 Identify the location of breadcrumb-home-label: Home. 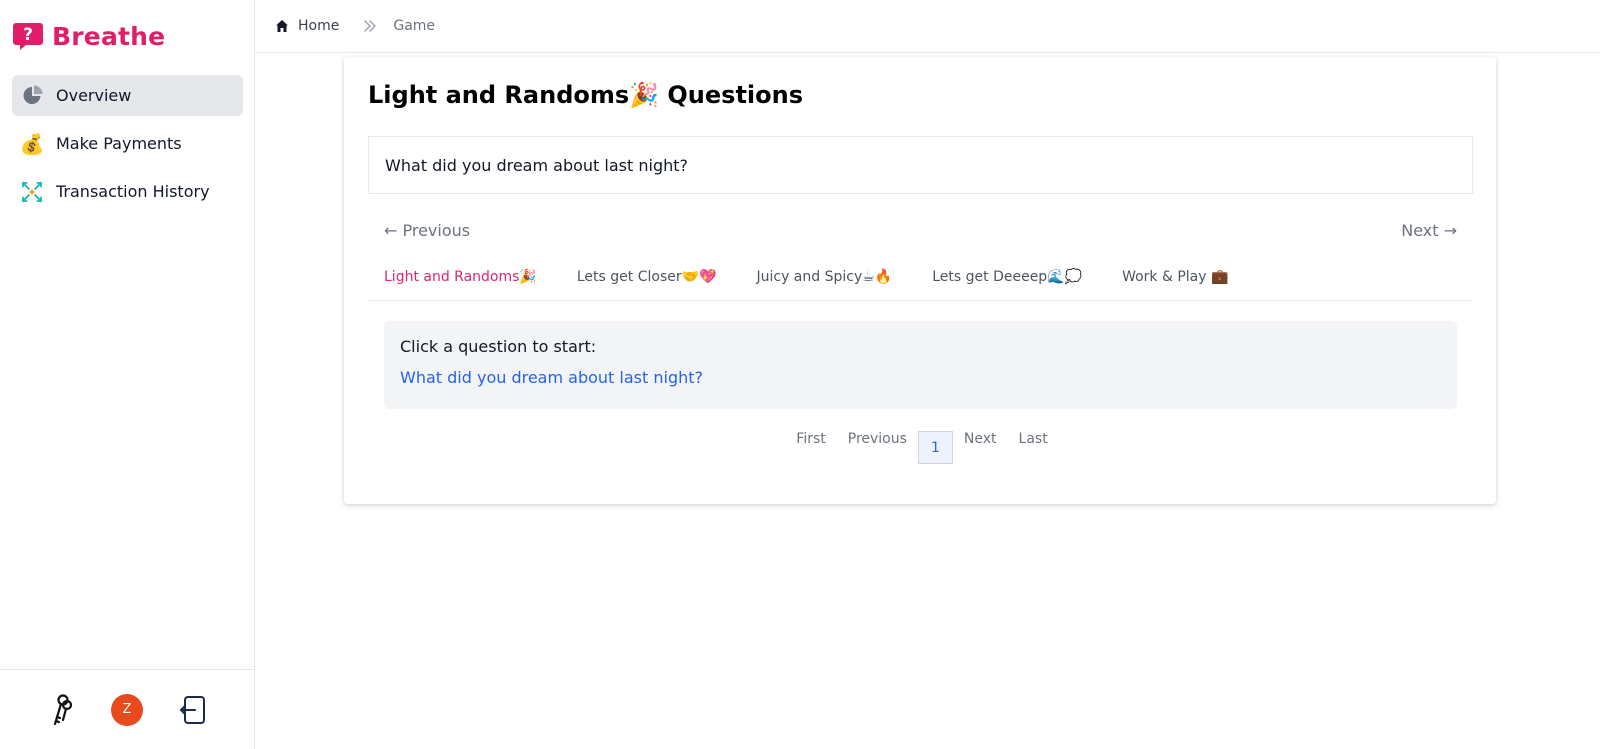
(319, 26).